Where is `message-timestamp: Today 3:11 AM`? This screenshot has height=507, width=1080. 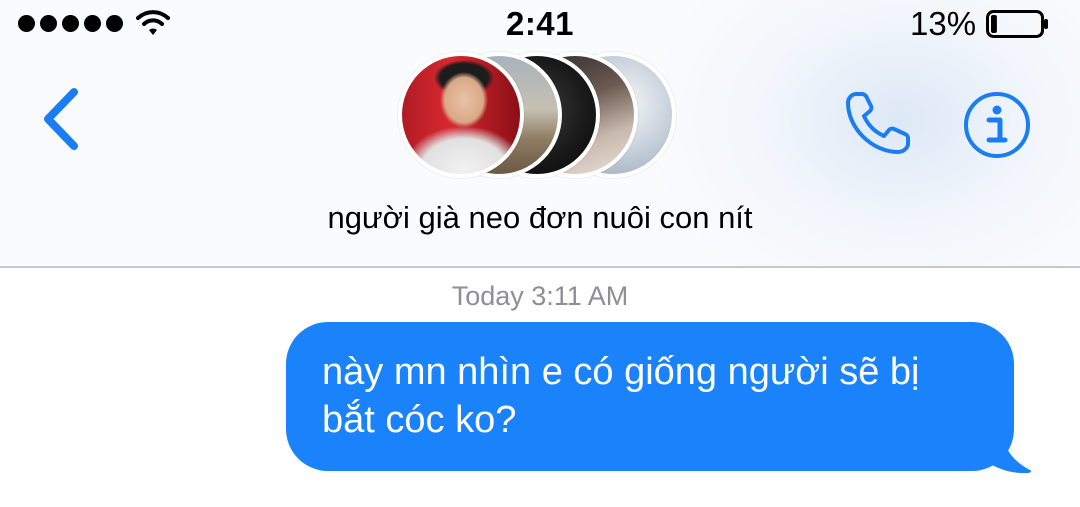 message-timestamp: Today 3:11 AM is located at coordinates (540, 296).